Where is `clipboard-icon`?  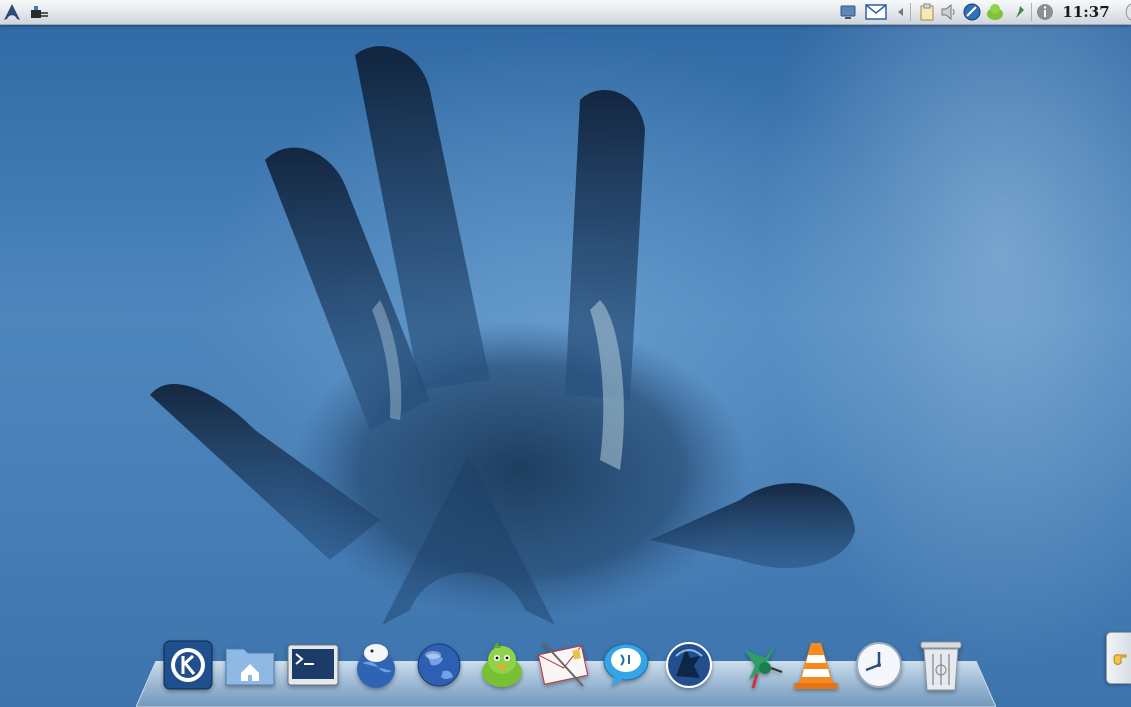
clipboard-icon is located at coordinates (927, 12).